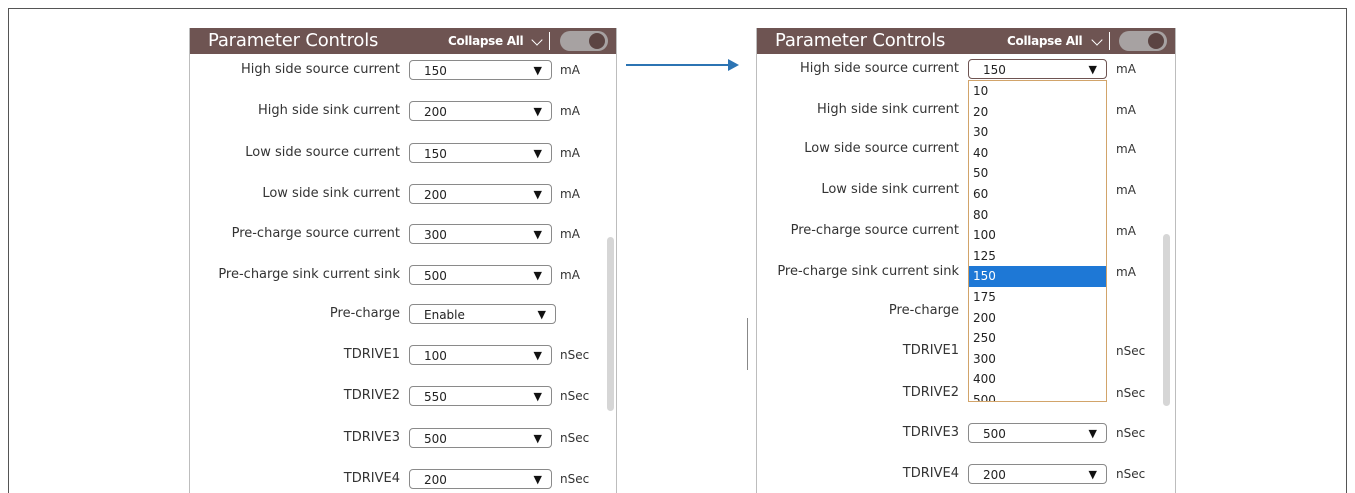 The width and height of the screenshot is (1355, 493). What do you see at coordinates (1037, 91) in the screenshot?
I see `dropdown-option: 10` at bounding box center [1037, 91].